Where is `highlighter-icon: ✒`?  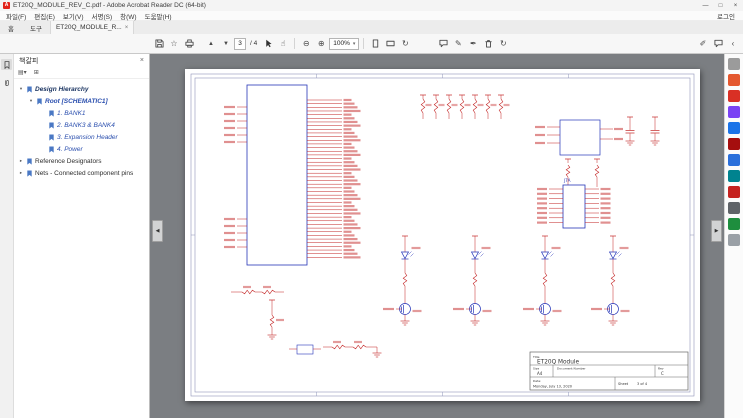 highlighter-icon: ✒ is located at coordinates (473, 44).